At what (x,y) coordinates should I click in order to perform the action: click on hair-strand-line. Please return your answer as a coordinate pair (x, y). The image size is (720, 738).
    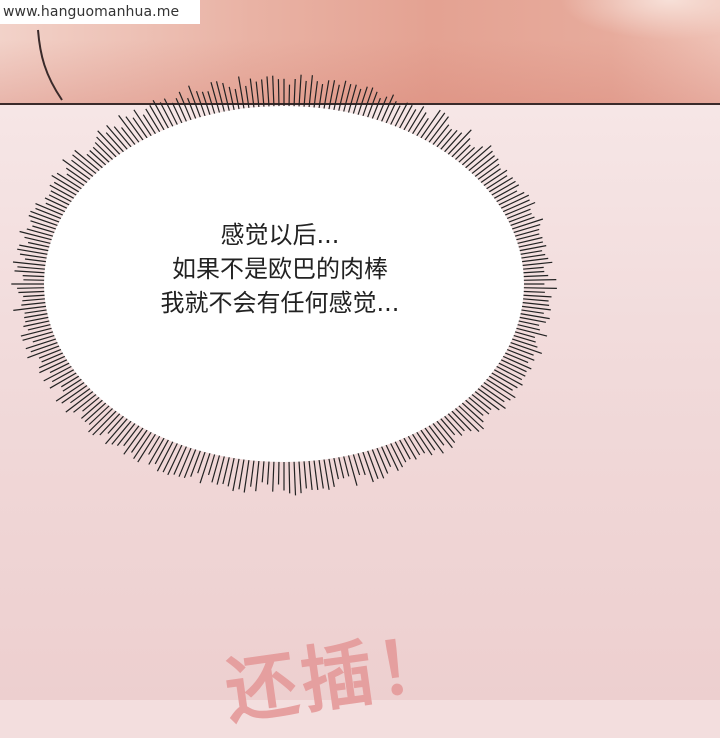
    Looking at the image, I should click on (50, 65).